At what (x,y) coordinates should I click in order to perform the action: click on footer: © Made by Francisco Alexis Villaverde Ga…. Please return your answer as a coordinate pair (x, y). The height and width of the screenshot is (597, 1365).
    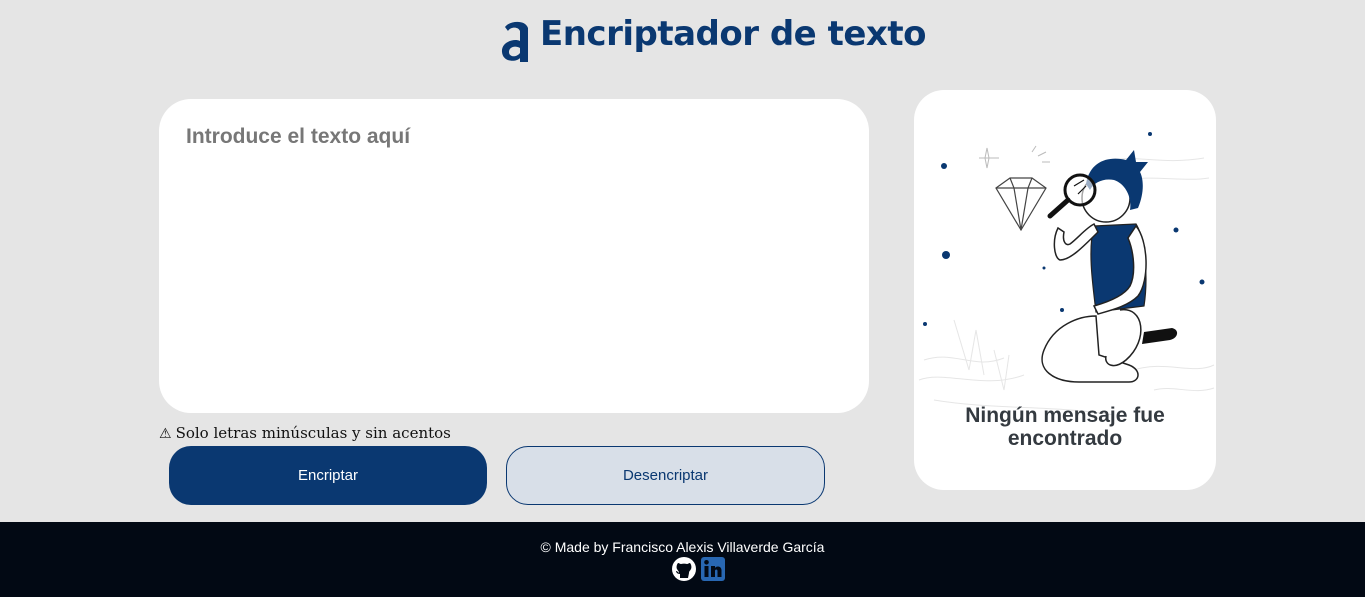
    Looking at the image, I should click on (682, 559).